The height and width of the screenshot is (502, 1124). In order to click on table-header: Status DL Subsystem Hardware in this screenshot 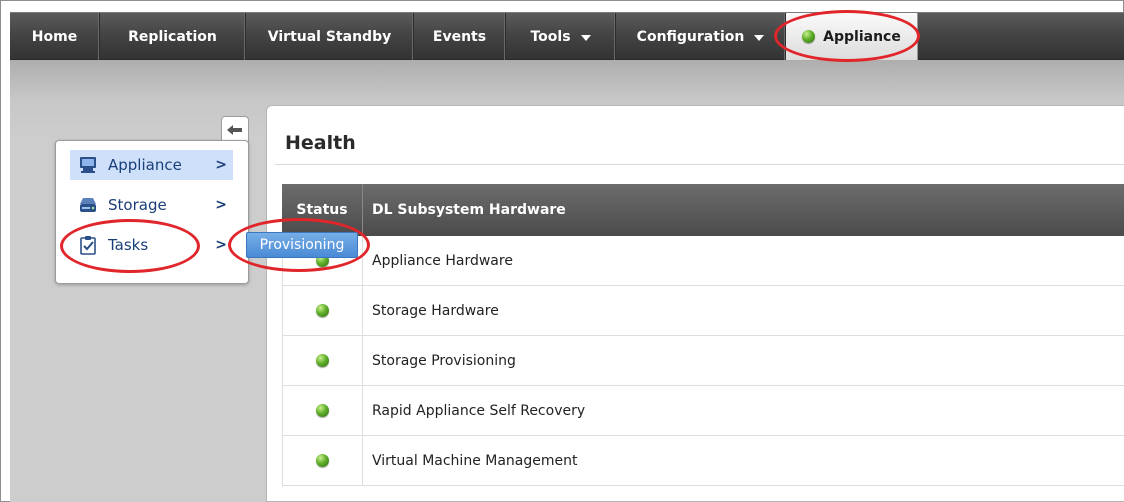, I will do `click(703, 210)`.